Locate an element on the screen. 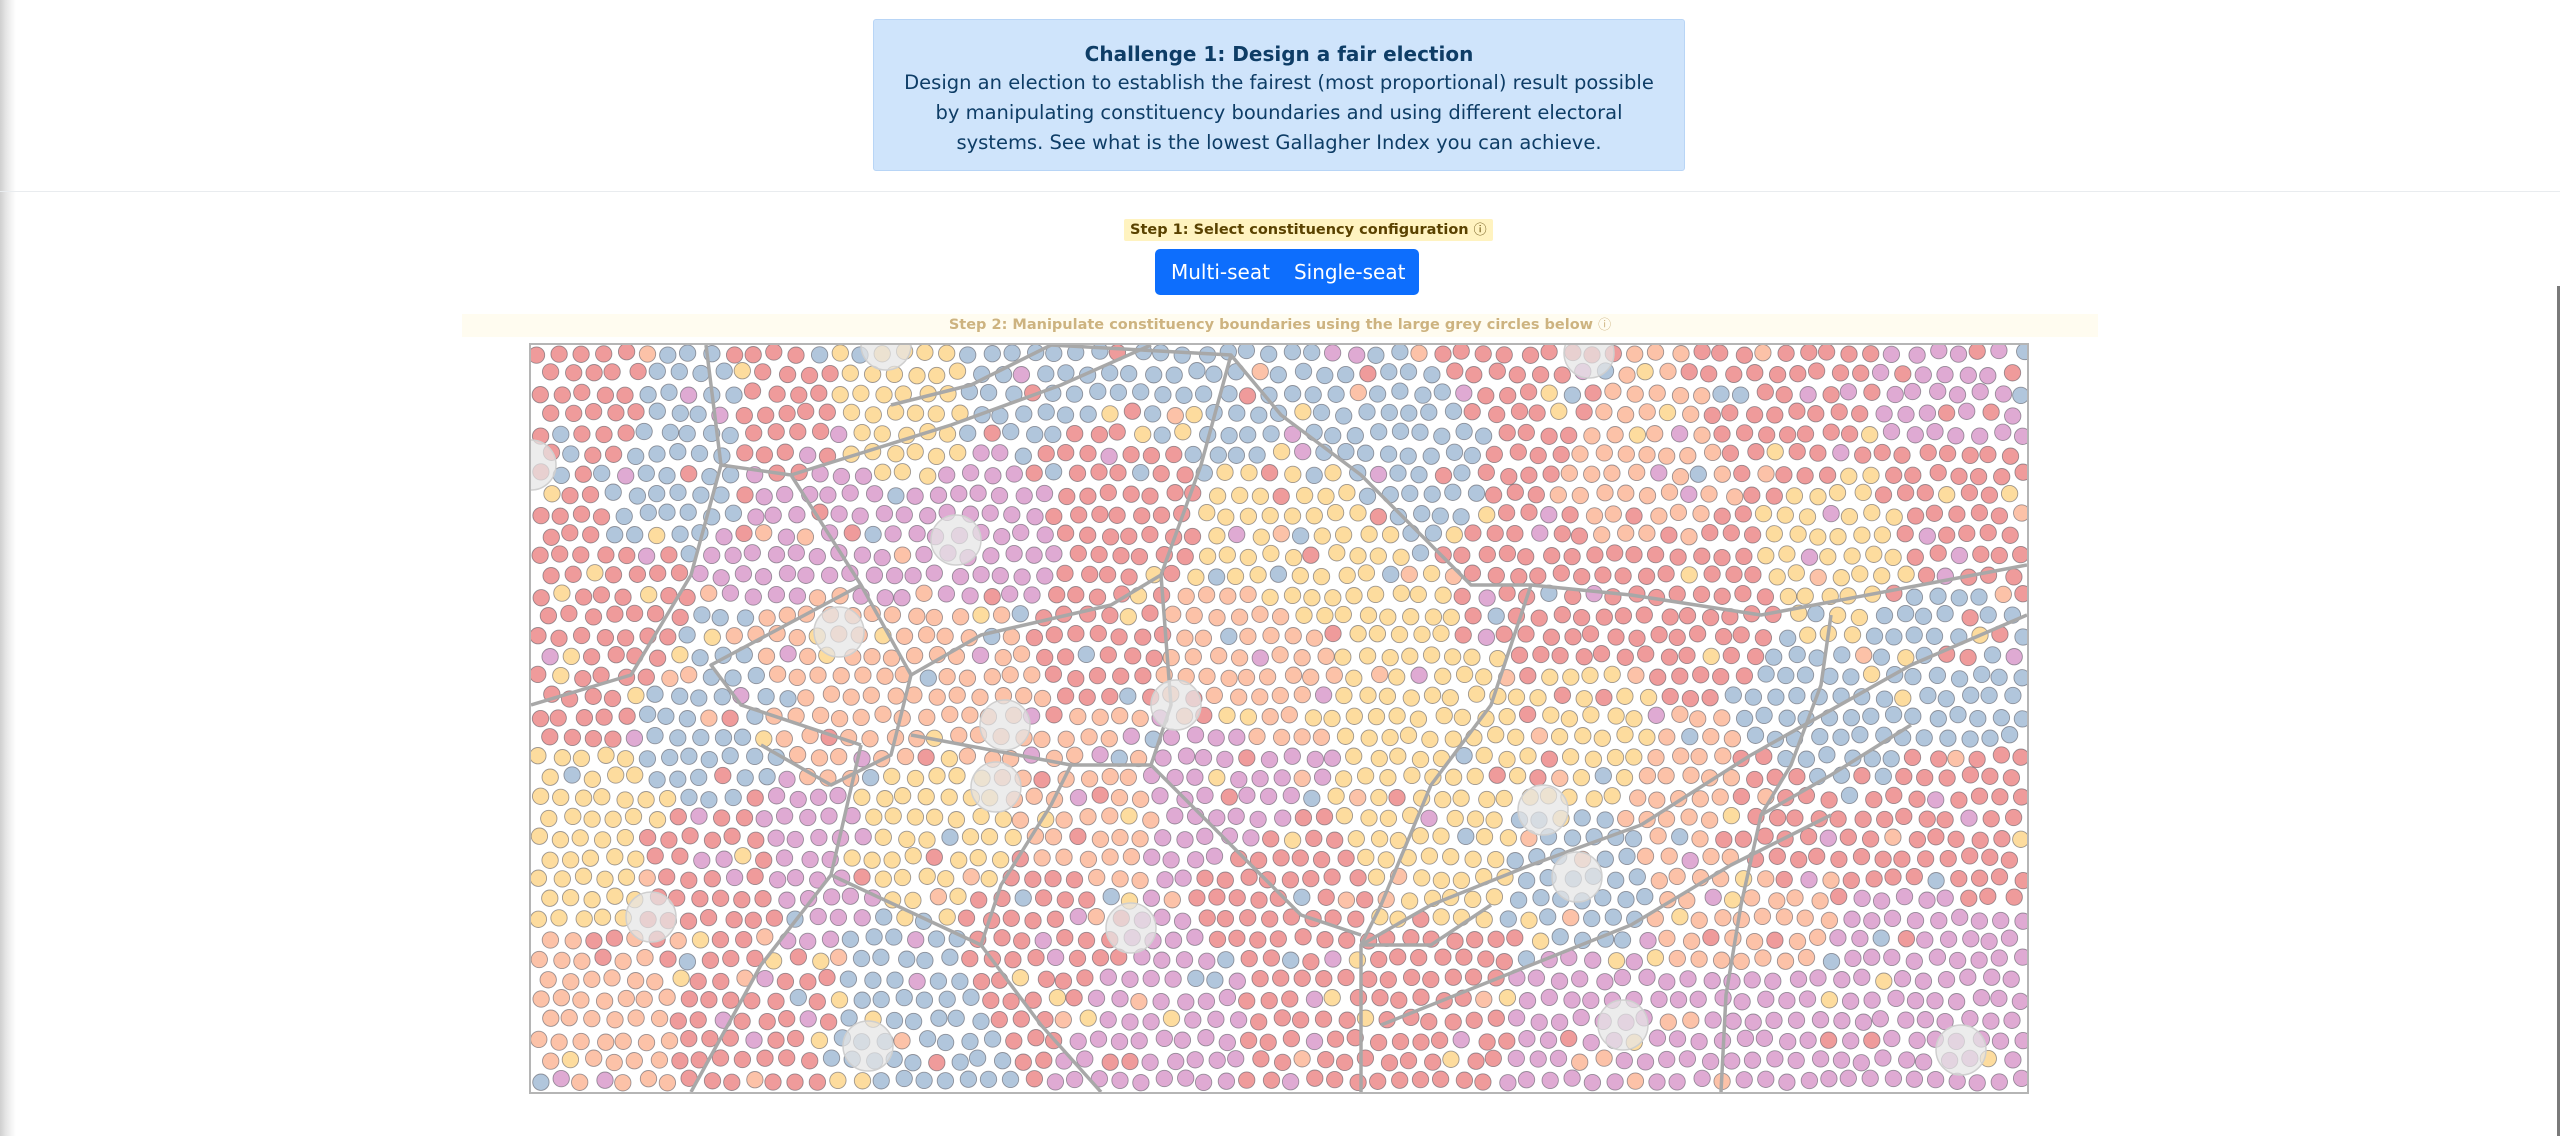 This screenshot has height=1136, width=2560. single-seat-button: Single-seat is located at coordinates (1352, 272).